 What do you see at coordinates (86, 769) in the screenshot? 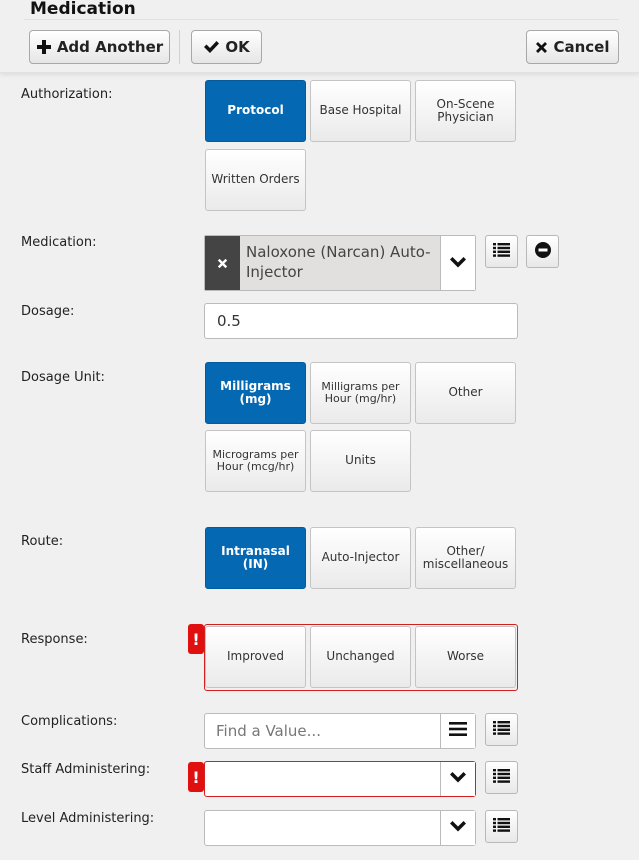
I see `staff-administering-label: Staff Administering:` at bounding box center [86, 769].